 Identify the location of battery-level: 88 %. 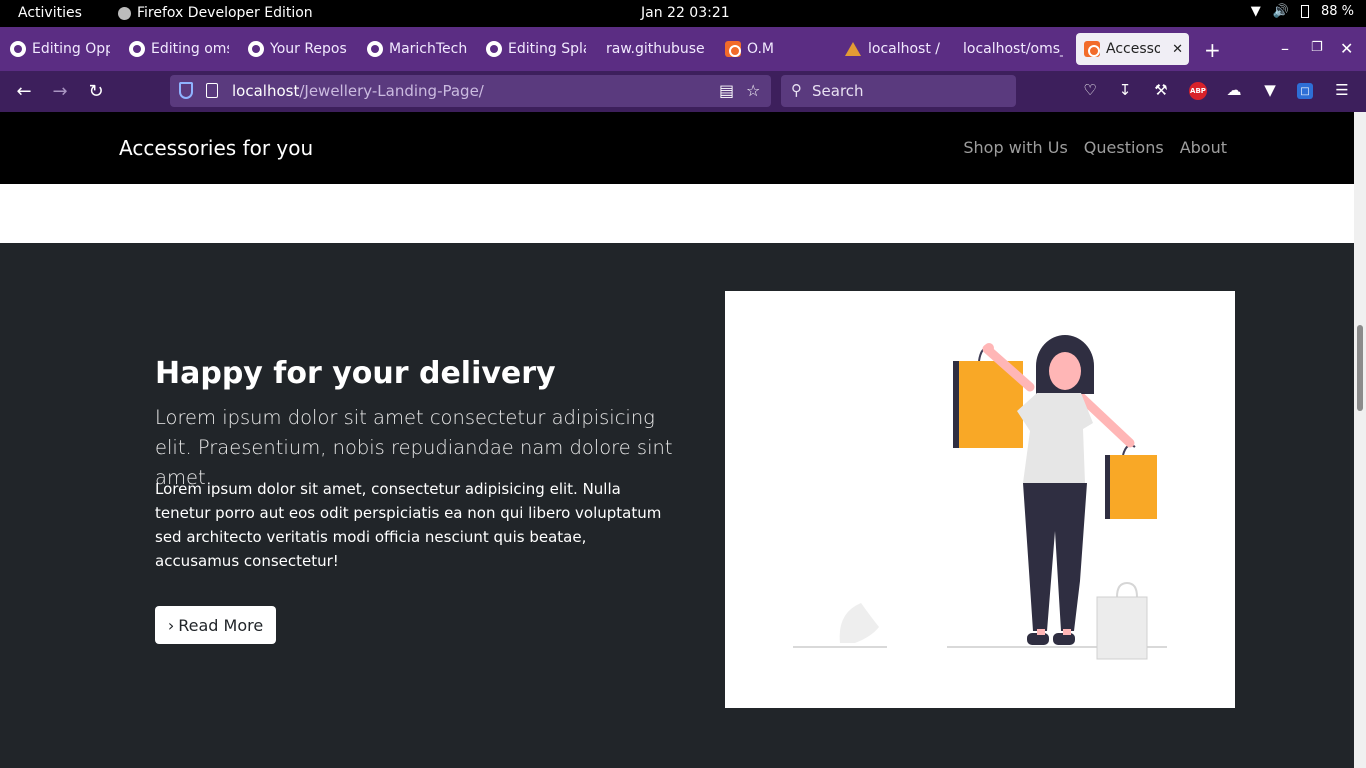
(1337, 11).